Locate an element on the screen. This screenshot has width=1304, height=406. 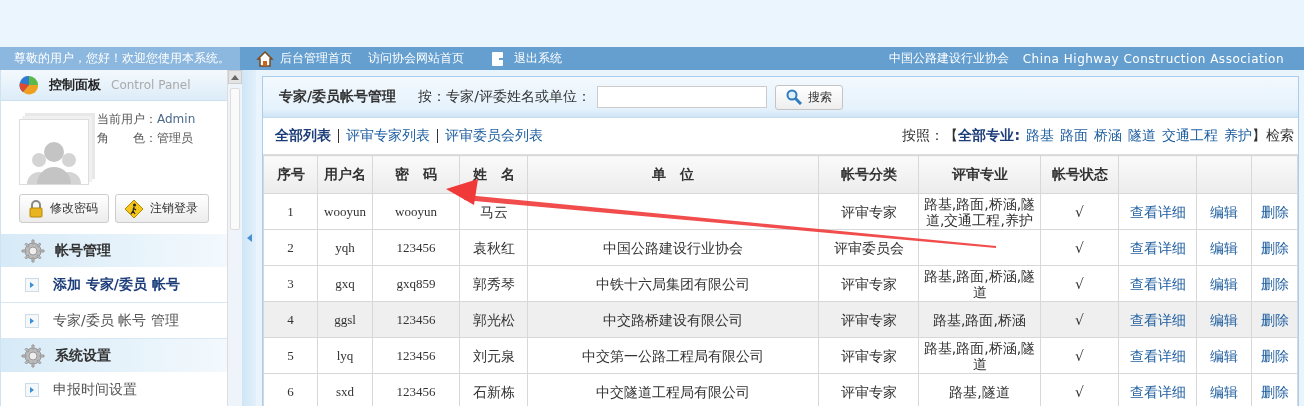
table-cell: 4 is located at coordinates (290, 319).